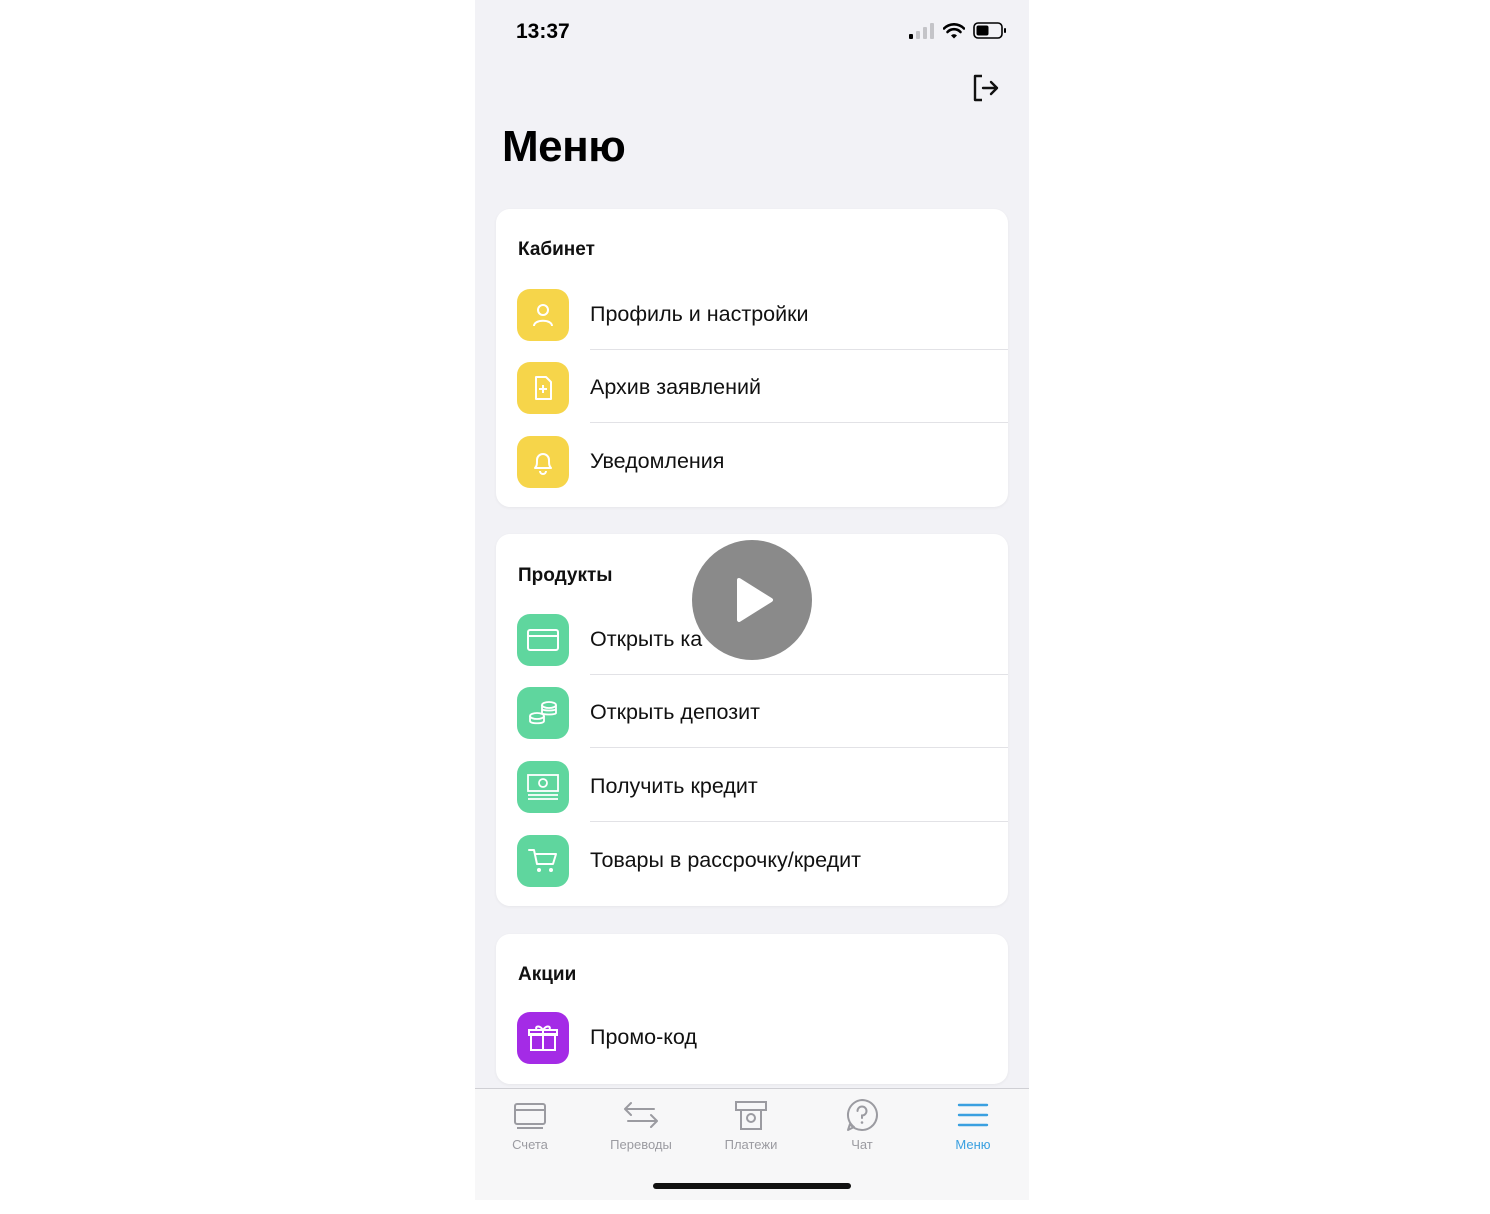  I want to click on tab-accounts: Счета, so click(530, 1124).